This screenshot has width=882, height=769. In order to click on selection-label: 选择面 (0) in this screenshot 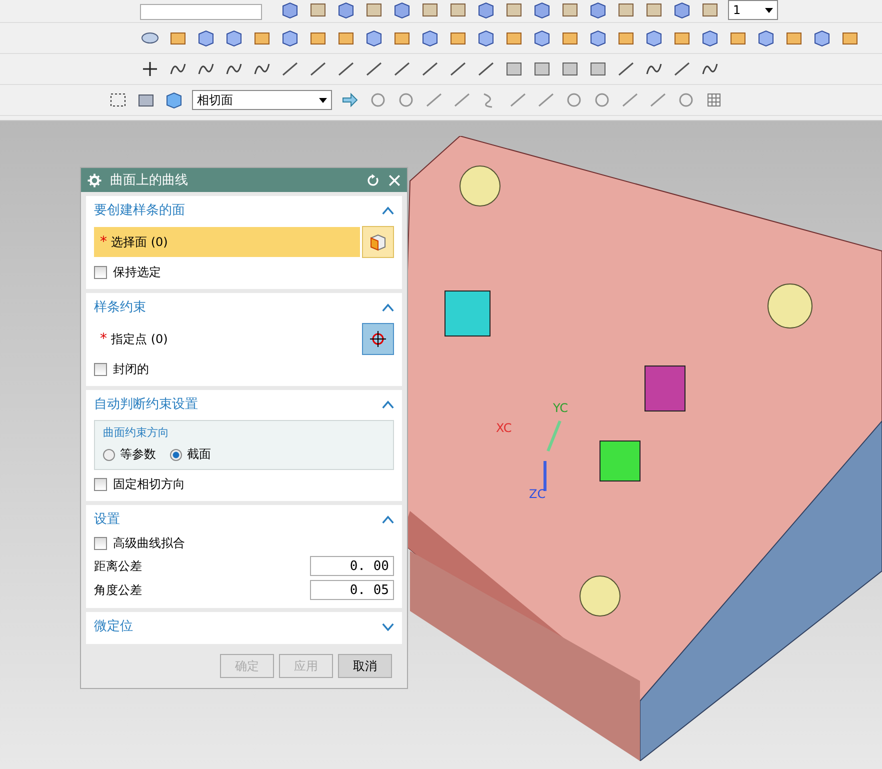, I will do `click(139, 242)`.